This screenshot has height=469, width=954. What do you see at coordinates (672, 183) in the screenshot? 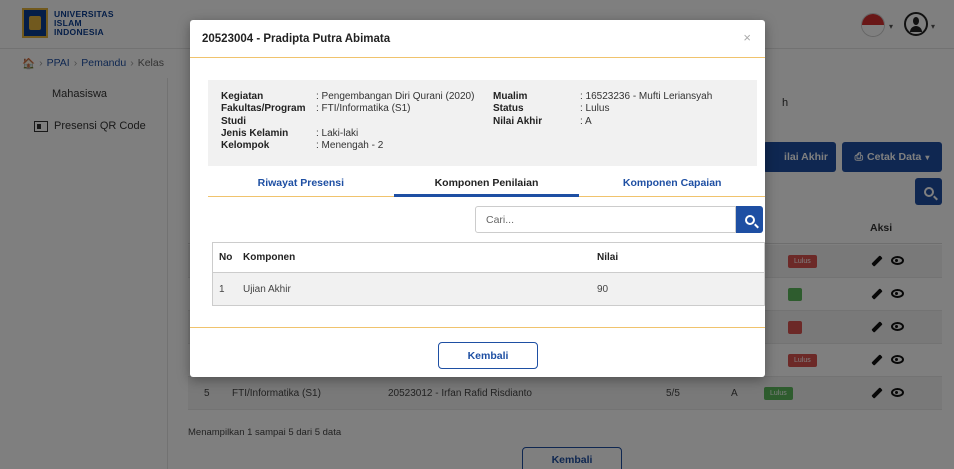
I see `tab-komponen-capaian: Komponen Capaian` at bounding box center [672, 183].